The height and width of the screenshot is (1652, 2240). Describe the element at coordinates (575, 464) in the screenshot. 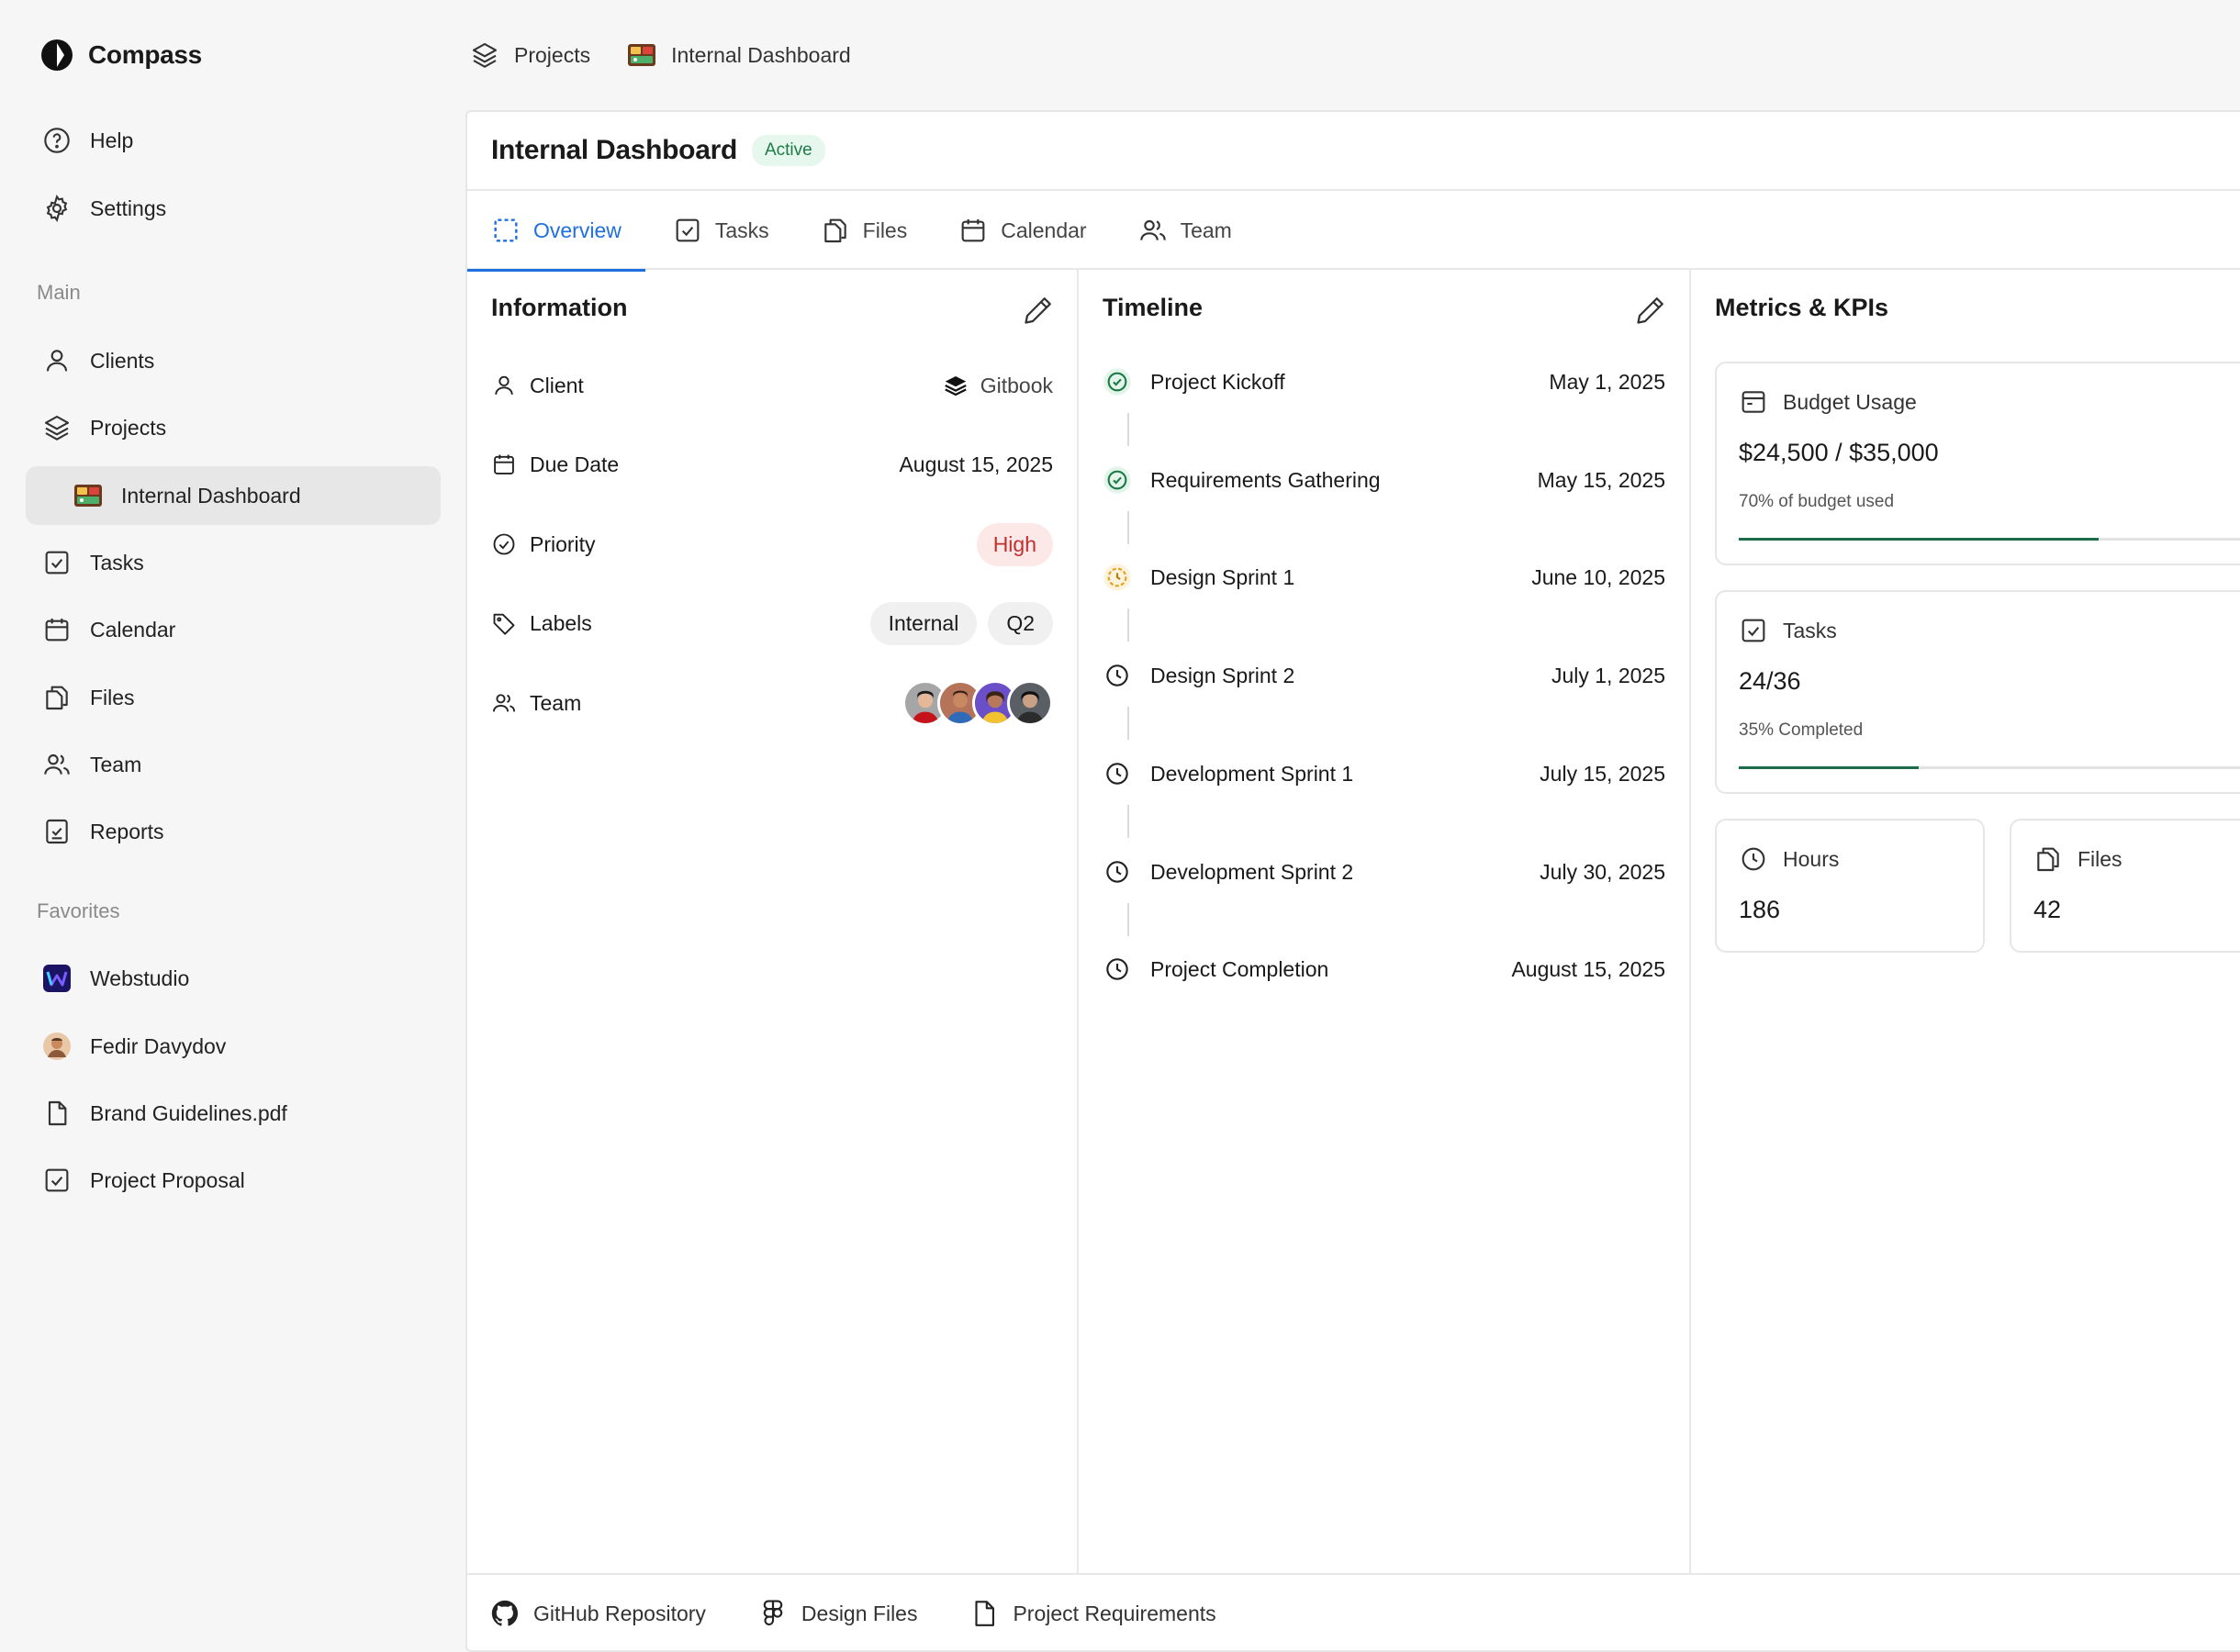

I see `info-label-text: Due Date` at that location.